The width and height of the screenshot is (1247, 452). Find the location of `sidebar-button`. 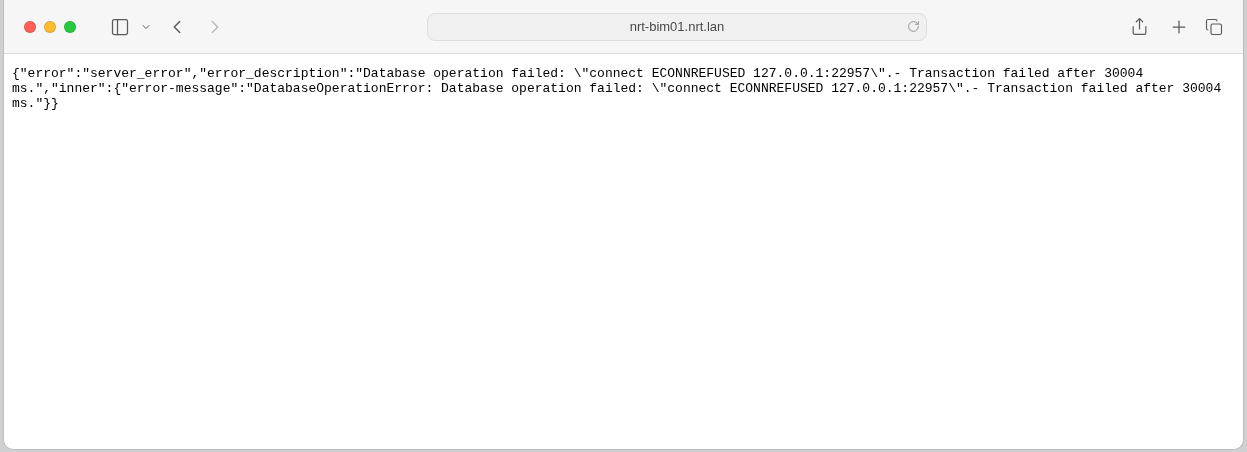

sidebar-button is located at coordinates (120, 26).